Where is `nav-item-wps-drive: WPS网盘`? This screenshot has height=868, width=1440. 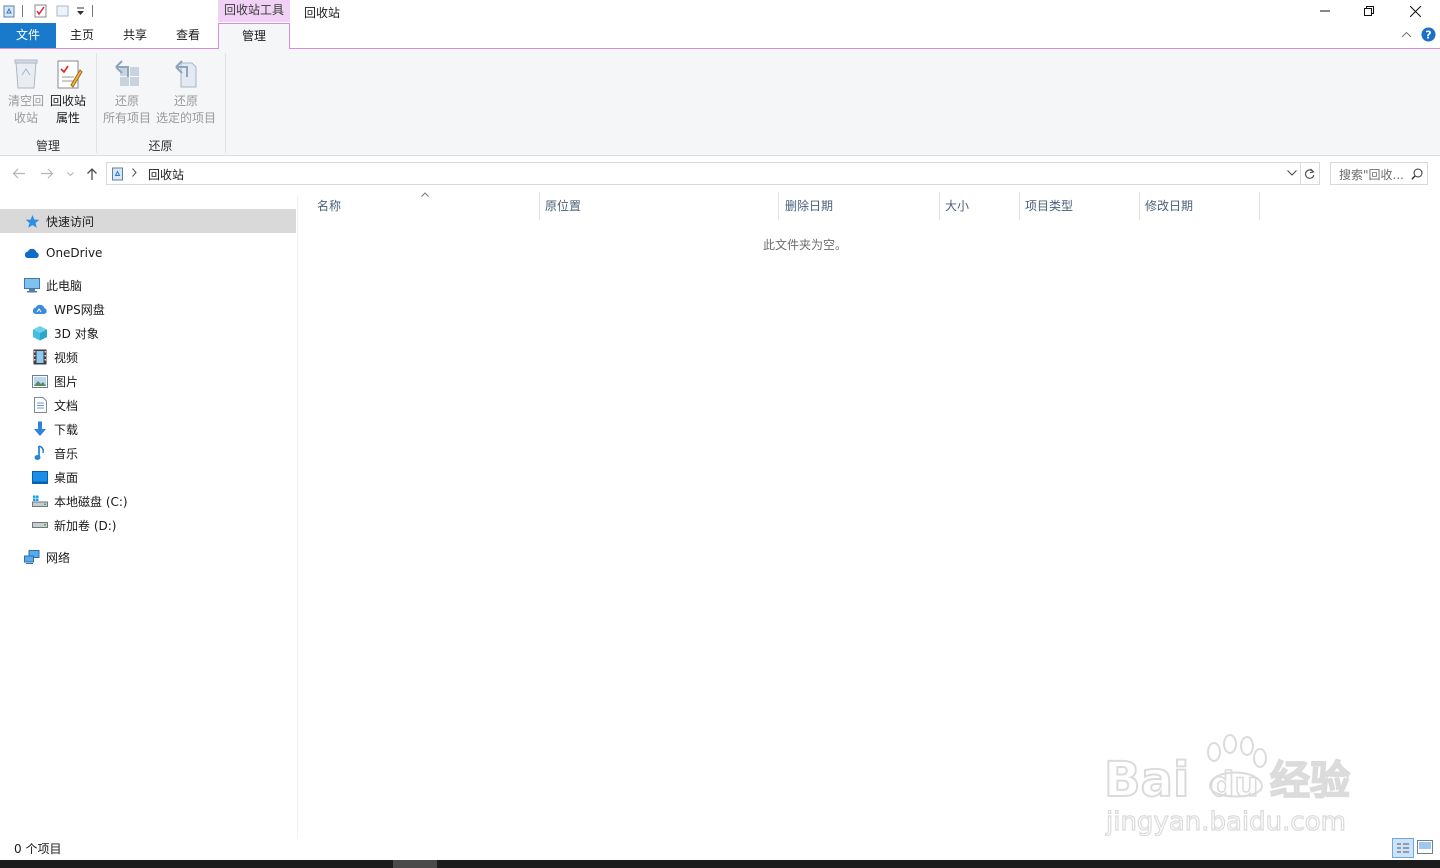
nav-item-wps-drive: WPS网盘 is located at coordinates (68, 309).